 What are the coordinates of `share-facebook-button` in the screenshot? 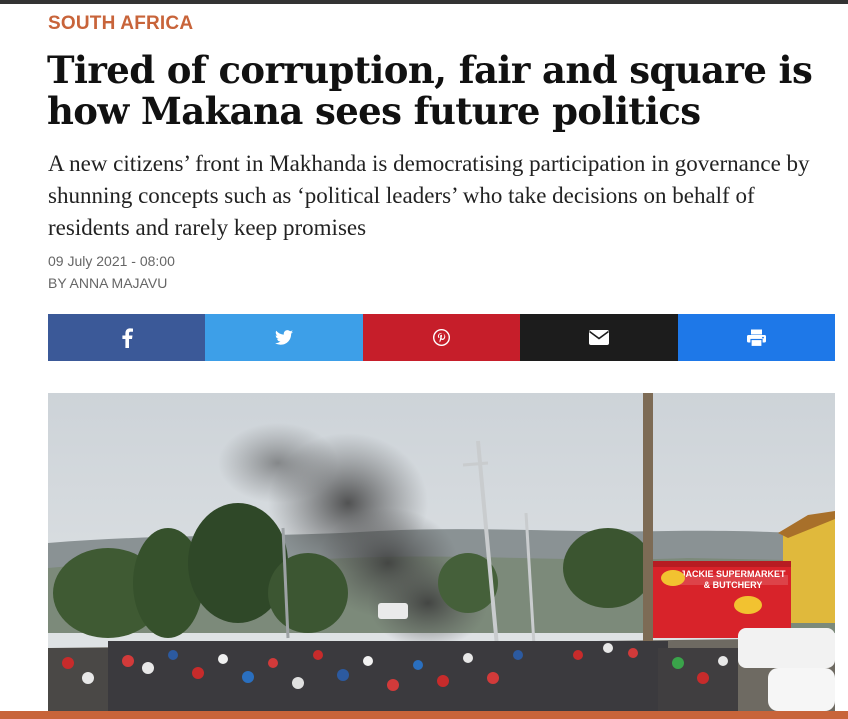 It's located at (127, 337).